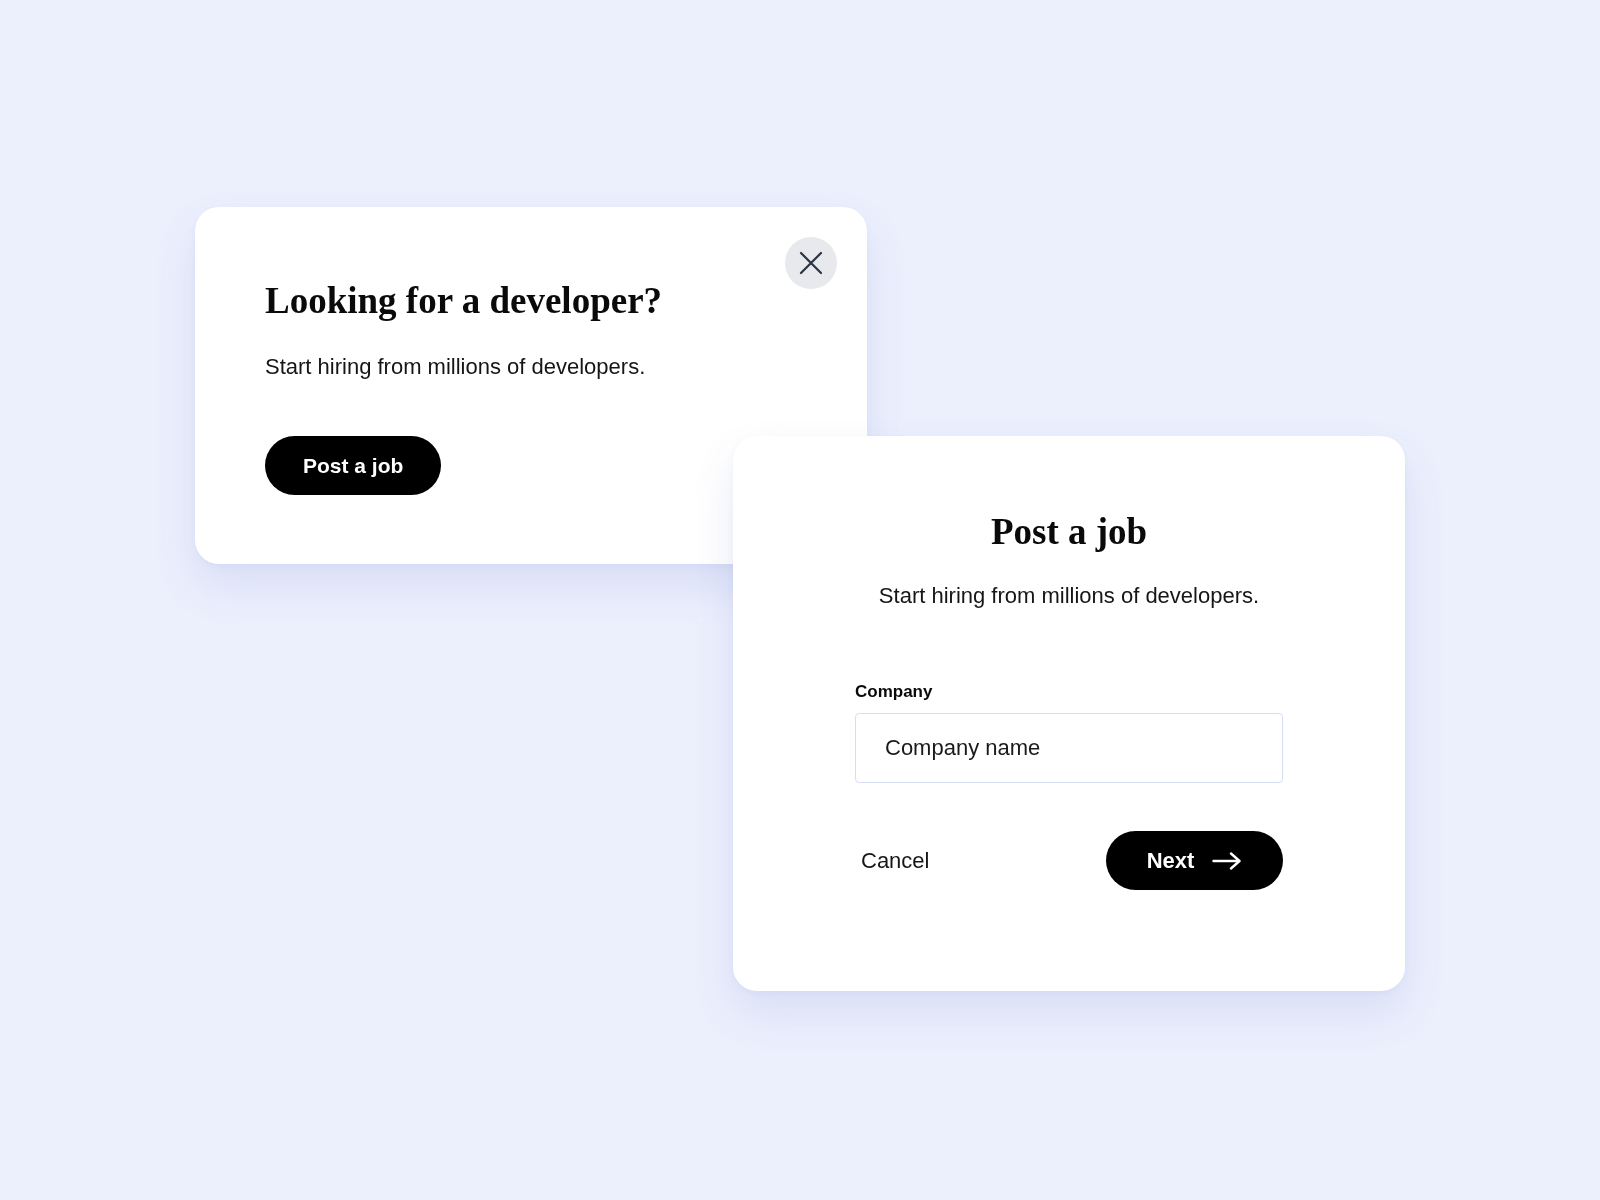 Image resolution: width=1600 pixels, height=1200 pixels. Describe the element at coordinates (1227, 860) in the screenshot. I see `arrow-right-icon` at that location.